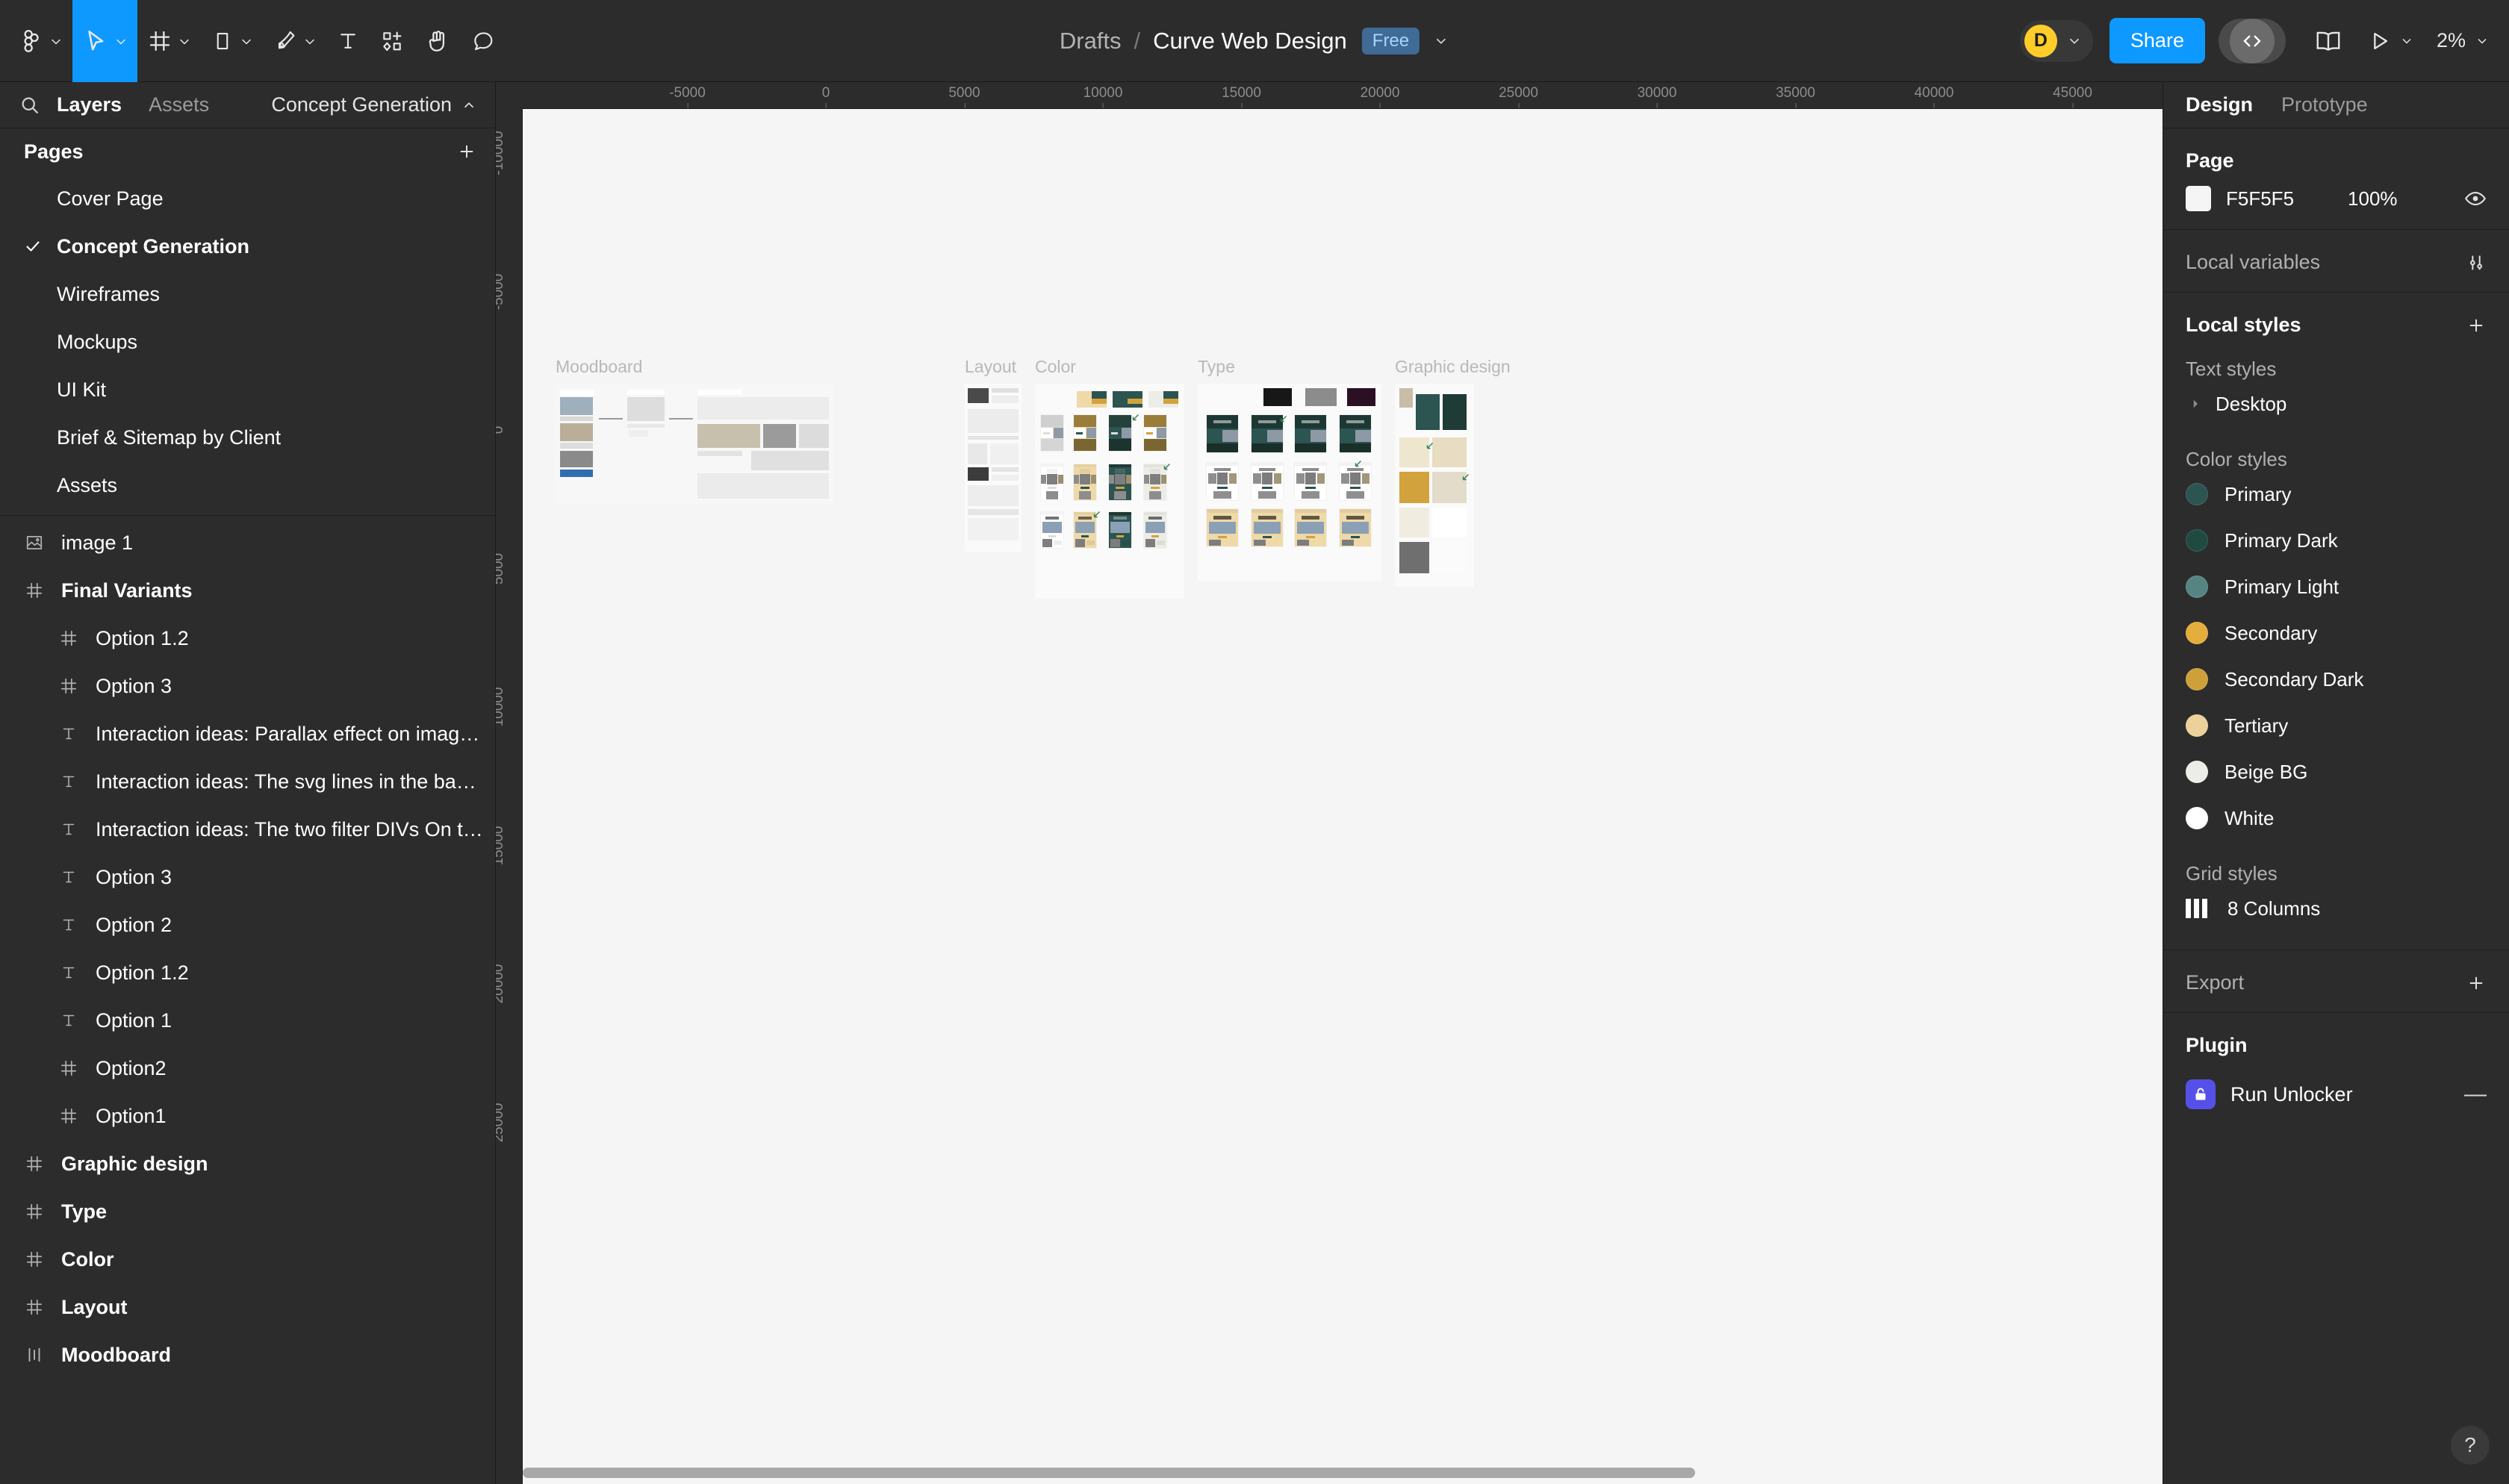 The height and width of the screenshot is (1484, 2509). I want to click on canvas-frame: Moodboard, so click(694, 431).